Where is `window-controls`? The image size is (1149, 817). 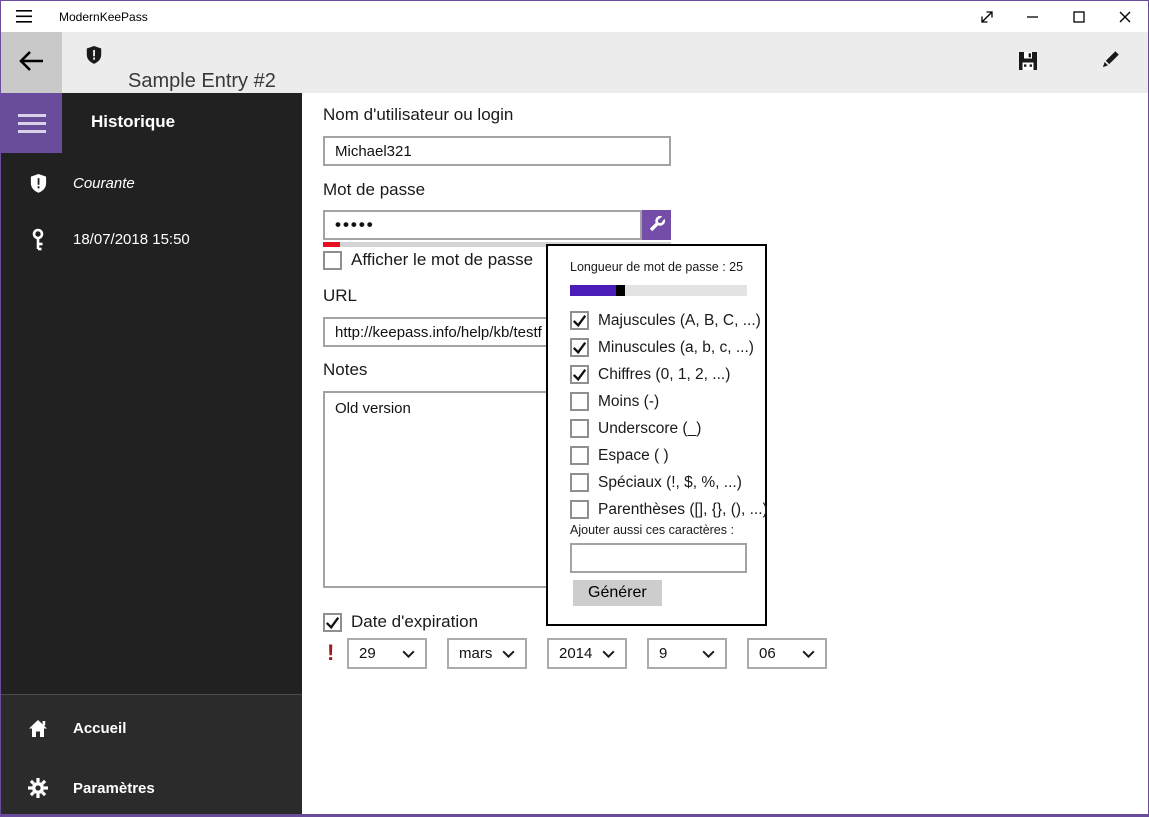 window-controls is located at coordinates (1056, 16).